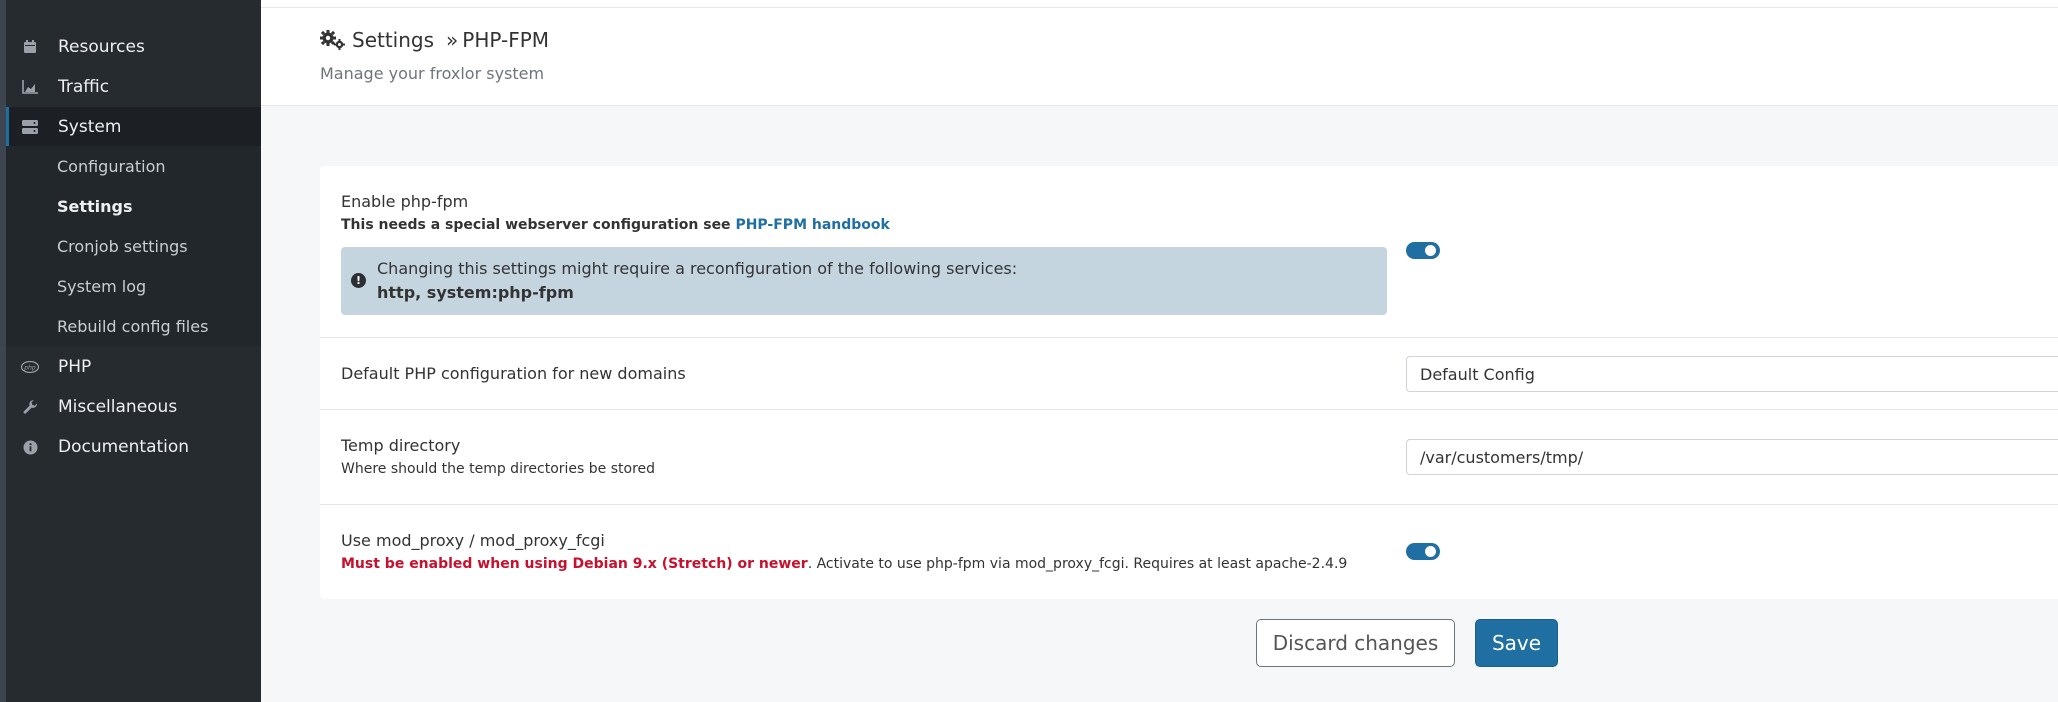 This screenshot has width=2058, height=702. I want to click on server-icon, so click(30, 127).